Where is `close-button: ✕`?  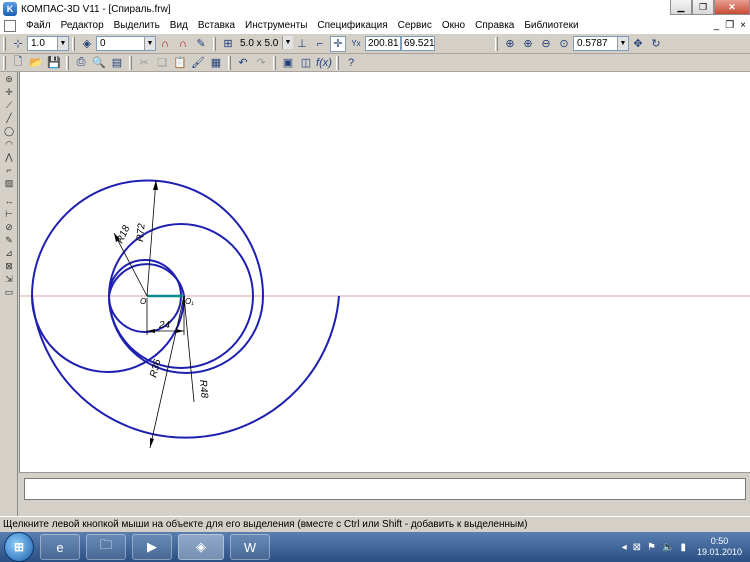 close-button: ✕ is located at coordinates (732, 7).